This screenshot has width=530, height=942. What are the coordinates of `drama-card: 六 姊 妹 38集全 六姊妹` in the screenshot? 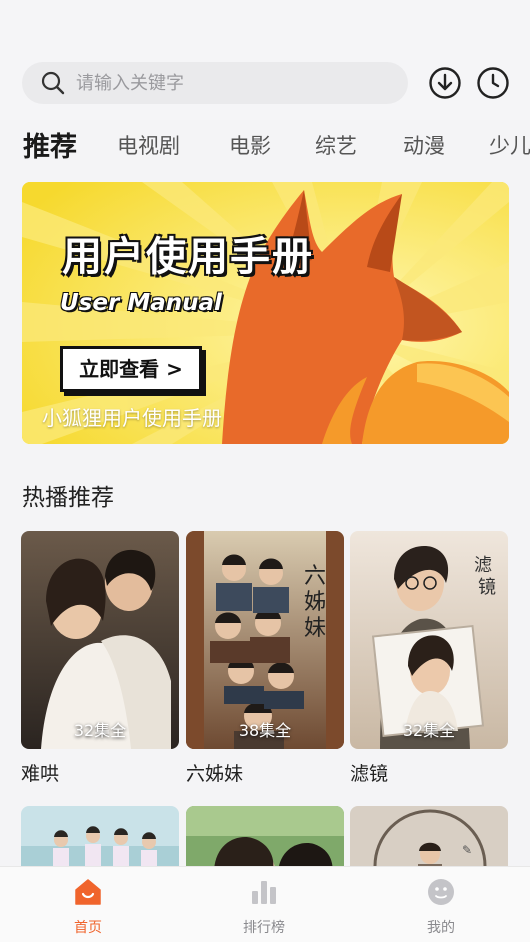 It's located at (265, 658).